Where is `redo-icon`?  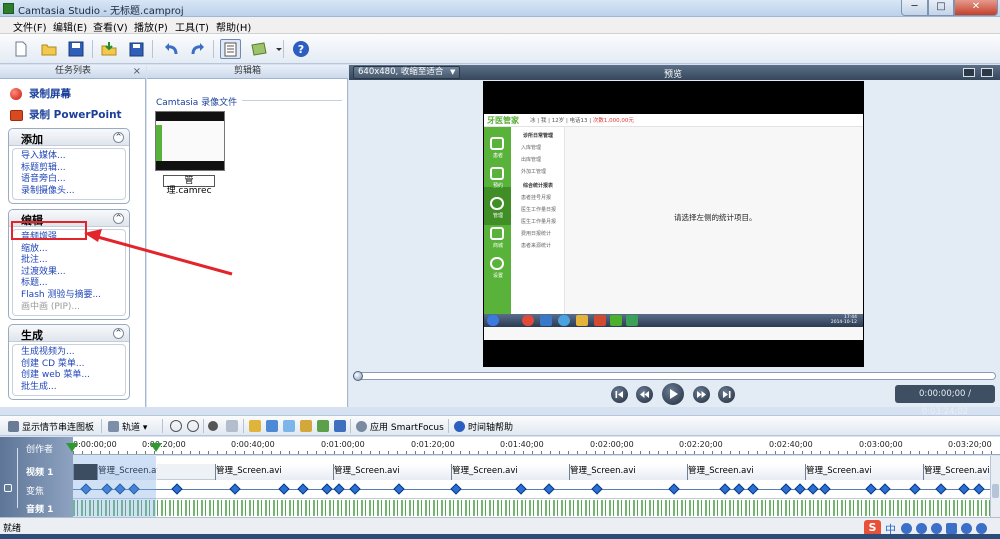
redo-icon is located at coordinates (198, 49).